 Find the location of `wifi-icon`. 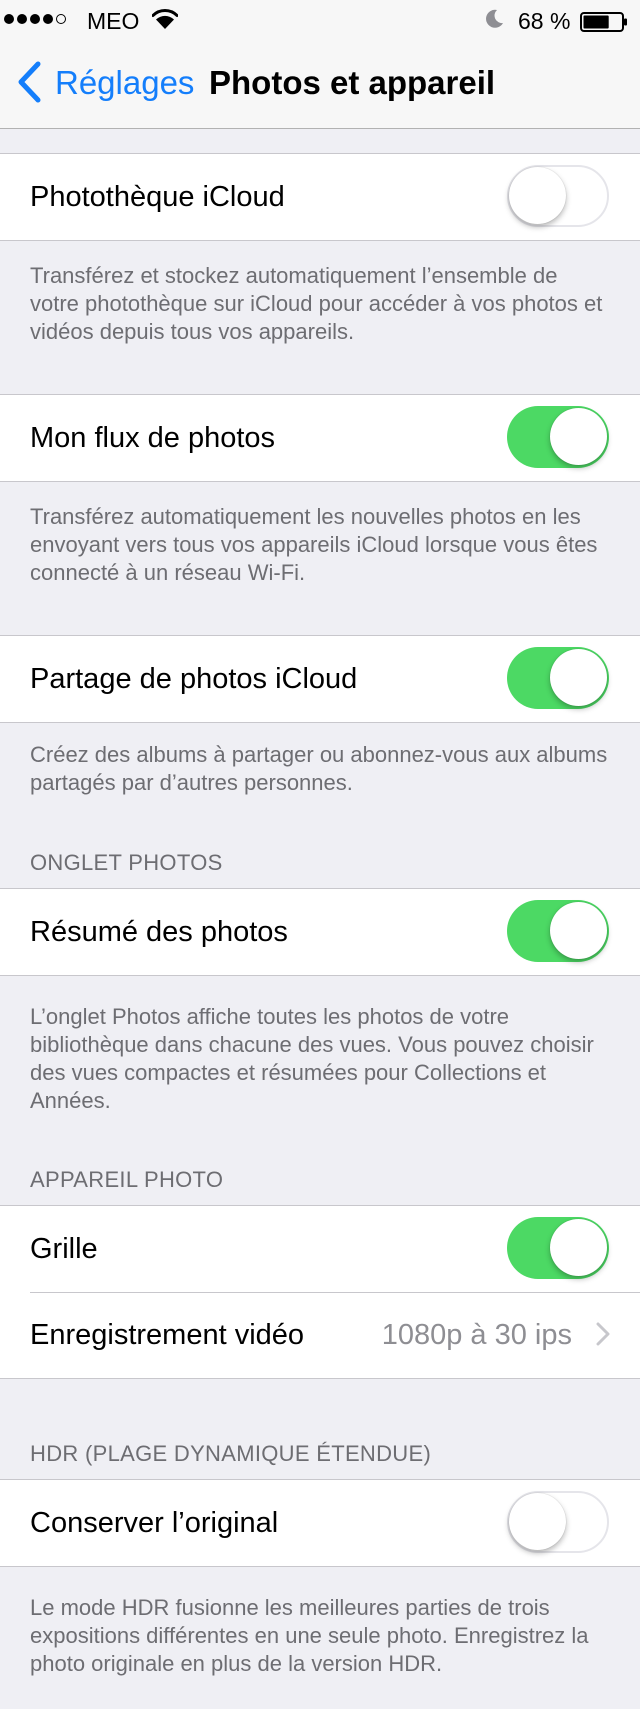

wifi-icon is located at coordinates (165, 19).